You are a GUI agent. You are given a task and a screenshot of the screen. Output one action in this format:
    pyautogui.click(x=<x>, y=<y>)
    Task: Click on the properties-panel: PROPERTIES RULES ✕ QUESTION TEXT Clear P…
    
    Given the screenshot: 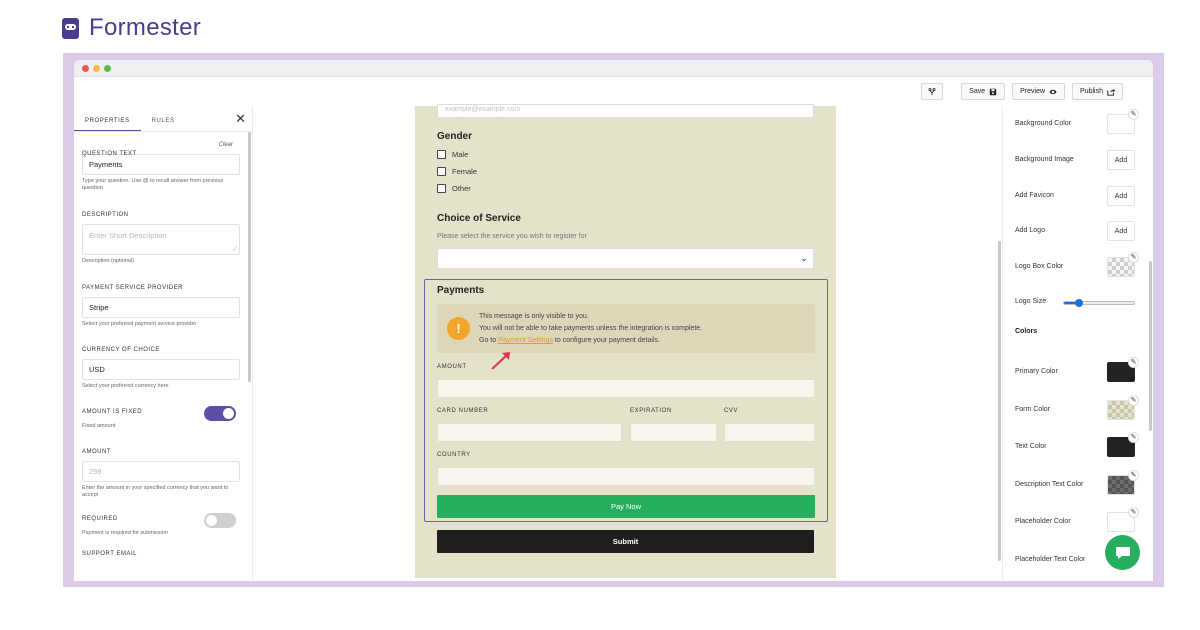 What is the action you would take?
    pyautogui.click(x=163, y=343)
    